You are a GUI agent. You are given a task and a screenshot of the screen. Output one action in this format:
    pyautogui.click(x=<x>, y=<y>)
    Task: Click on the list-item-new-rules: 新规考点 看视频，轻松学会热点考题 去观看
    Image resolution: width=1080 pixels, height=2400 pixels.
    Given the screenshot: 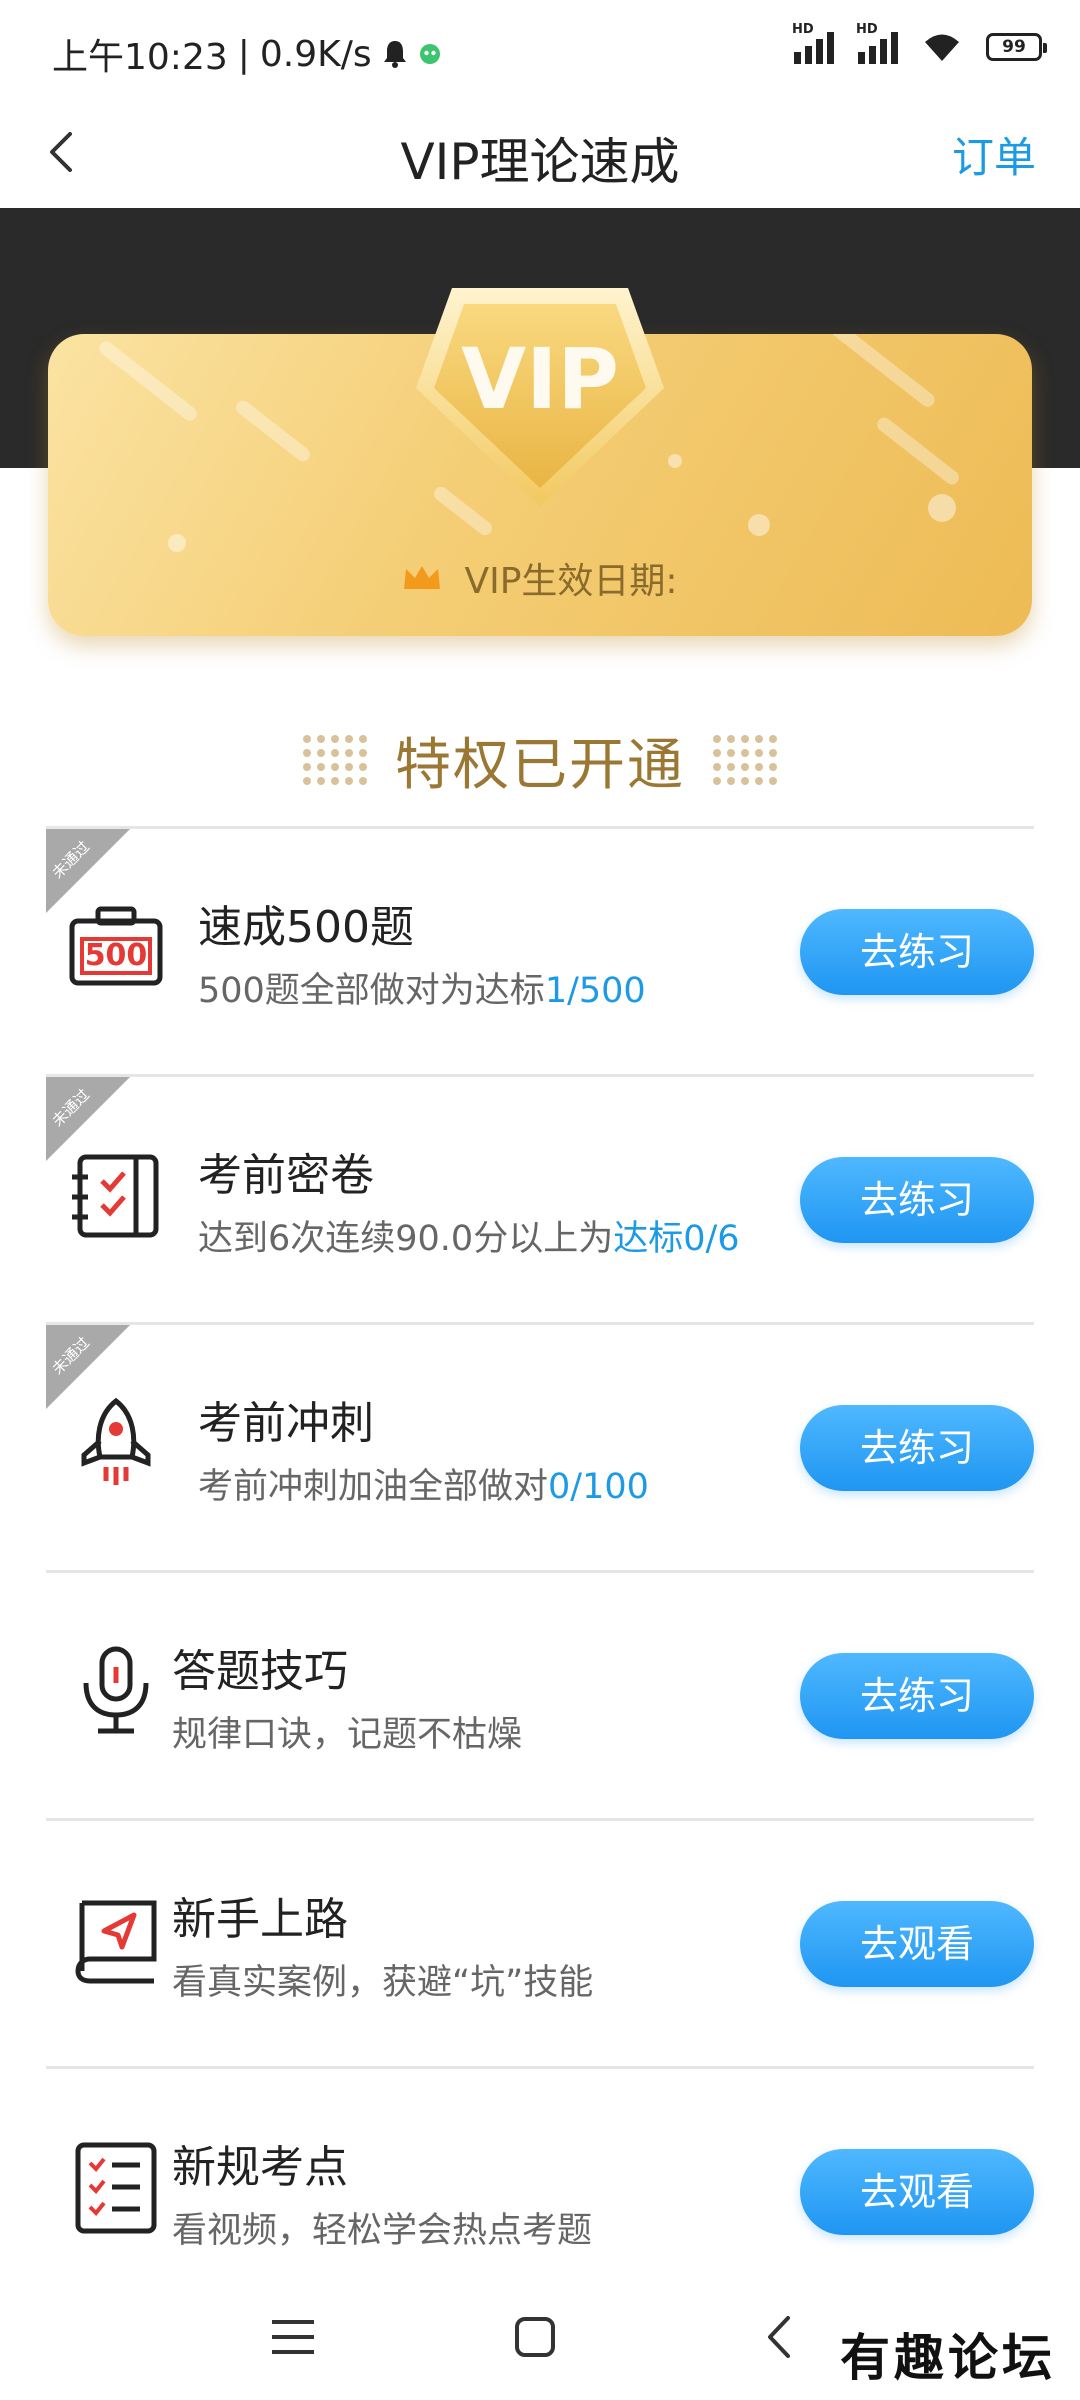 What is the action you would take?
    pyautogui.click(x=540, y=2190)
    